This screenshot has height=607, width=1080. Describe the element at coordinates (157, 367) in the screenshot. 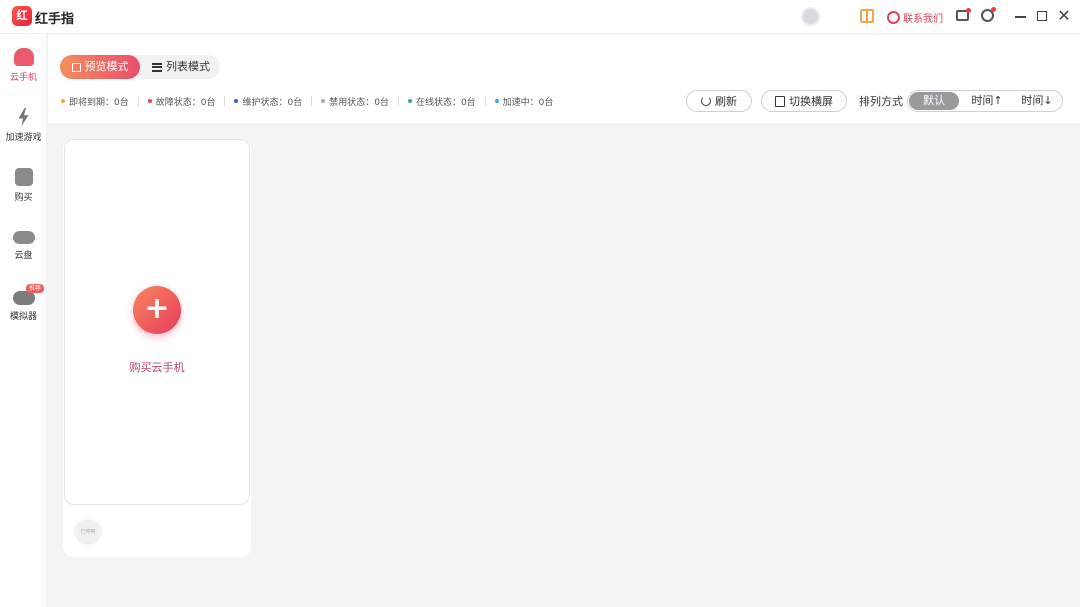

I see `buy-cloud-phone-label: 购买云手机` at that location.